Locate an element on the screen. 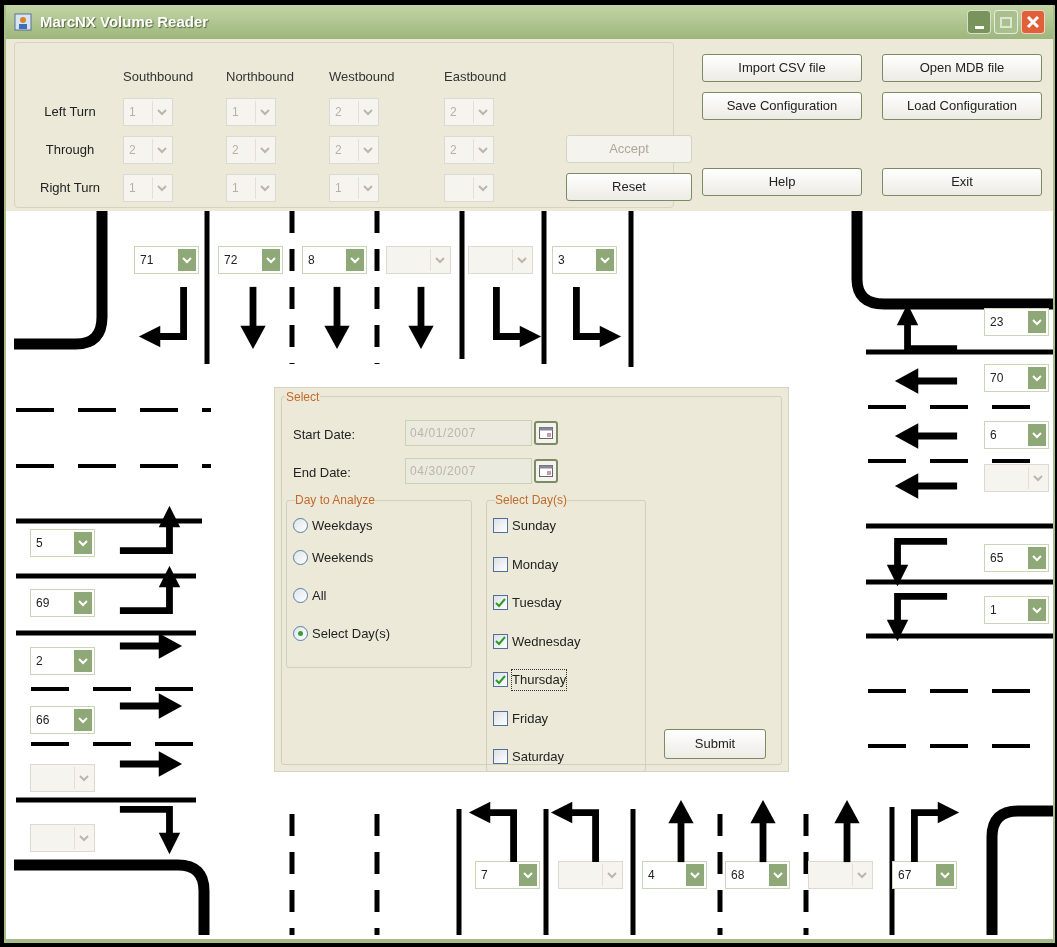 The height and width of the screenshot is (947, 1057). dropdown: 8 is located at coordinates (334, 260).